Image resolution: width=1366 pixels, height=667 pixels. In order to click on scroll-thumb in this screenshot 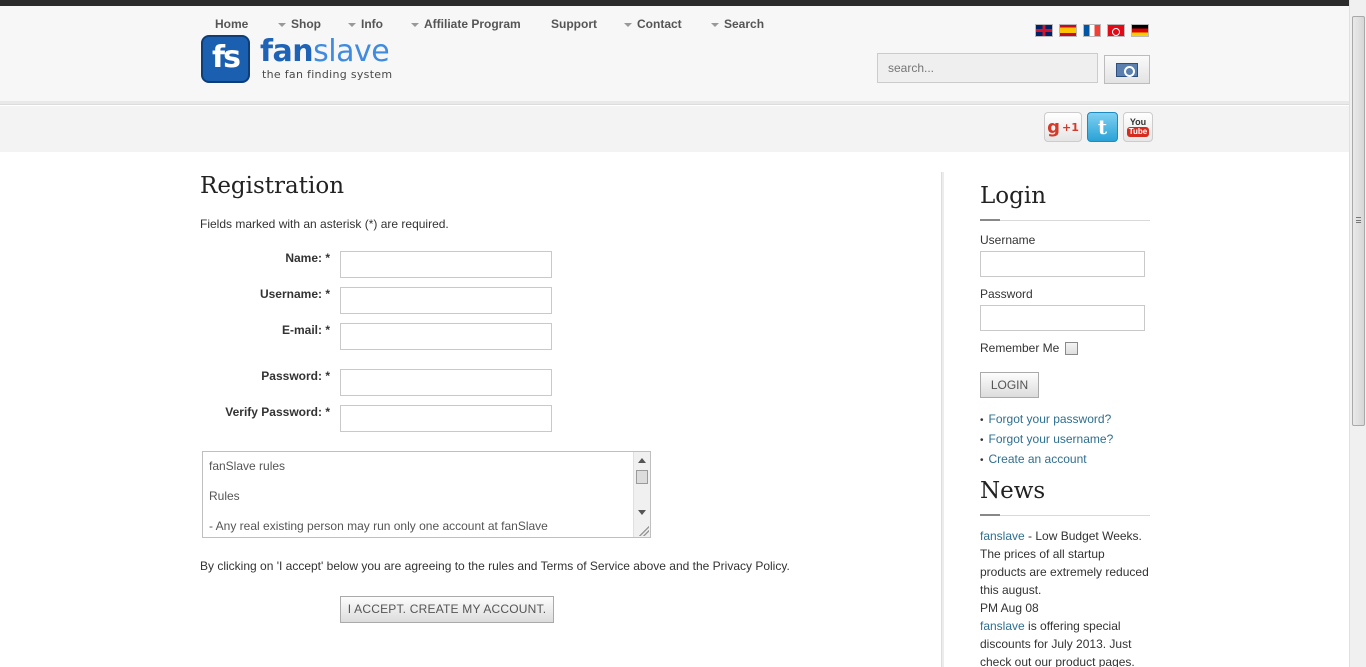, I will do `click(642, 477)`.